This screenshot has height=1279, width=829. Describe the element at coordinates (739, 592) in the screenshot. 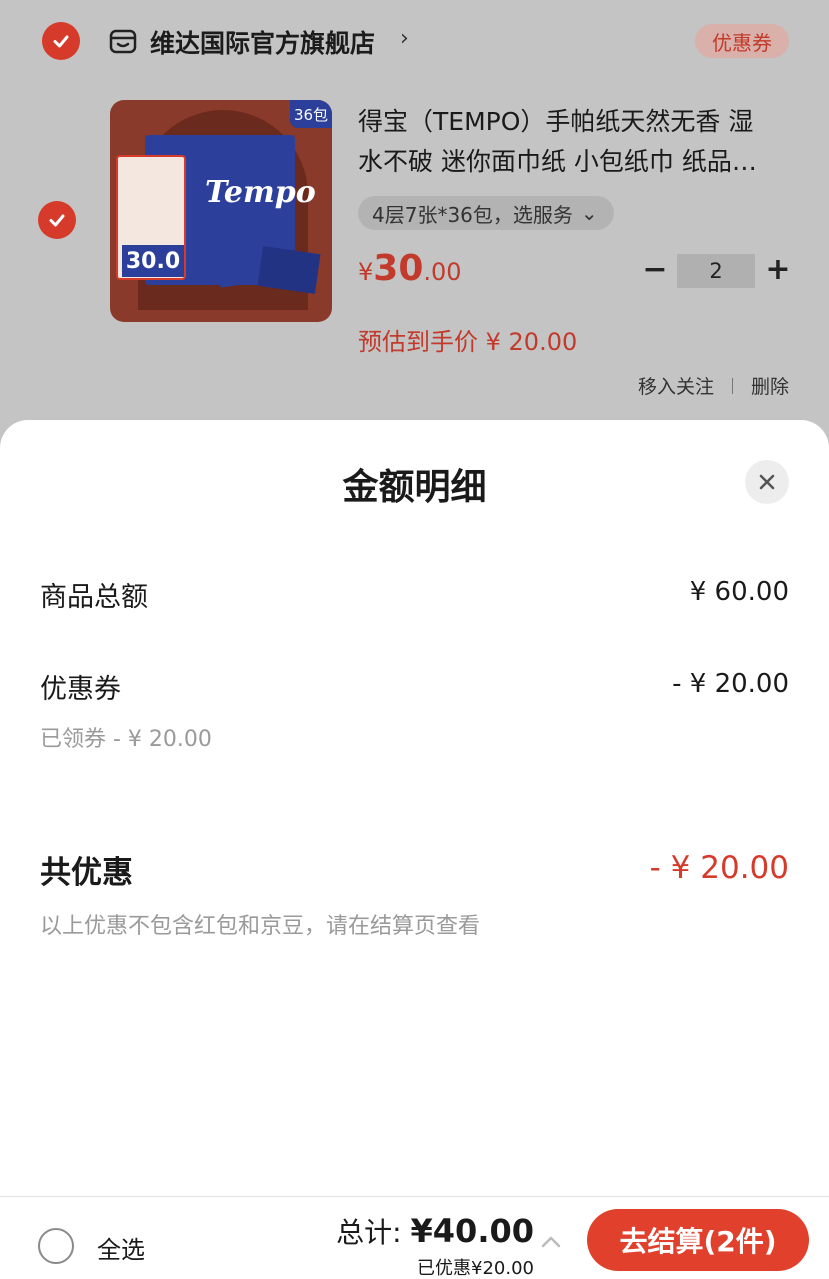

I see `goods-total-value: ¥ 60.00` at that location.